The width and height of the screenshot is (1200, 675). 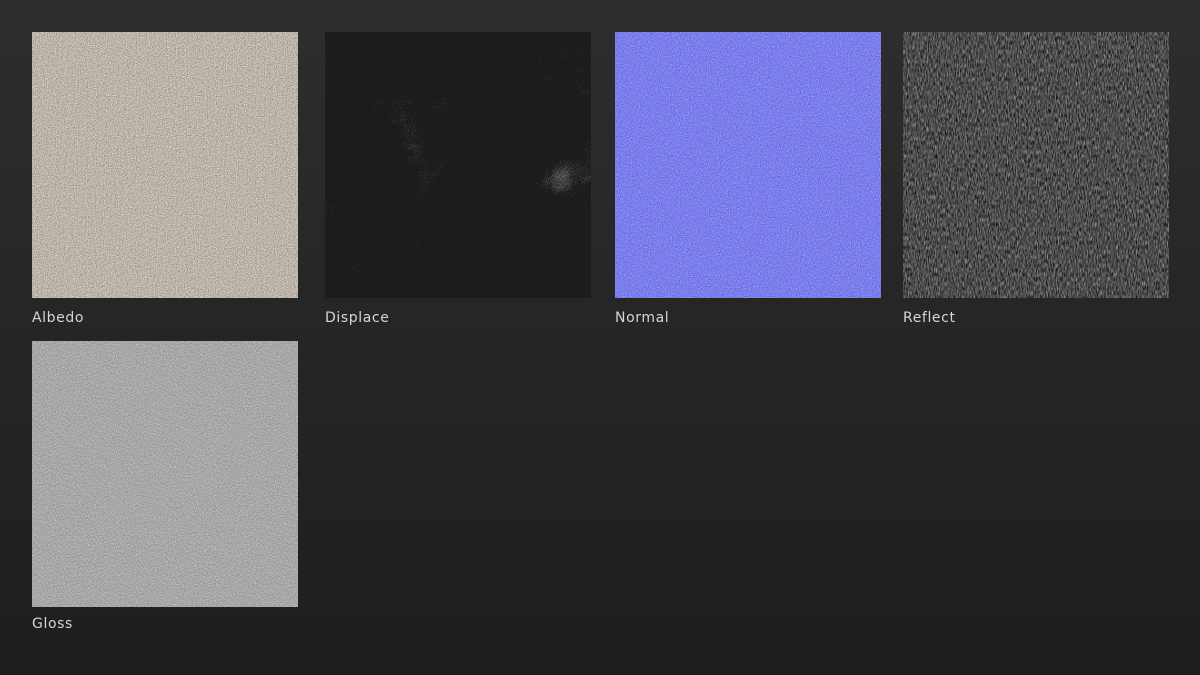 What do you see at coordinates (165, 165) in the screenshot?
I see `albedo-texture-swatch` at bounding box center [165, 165].